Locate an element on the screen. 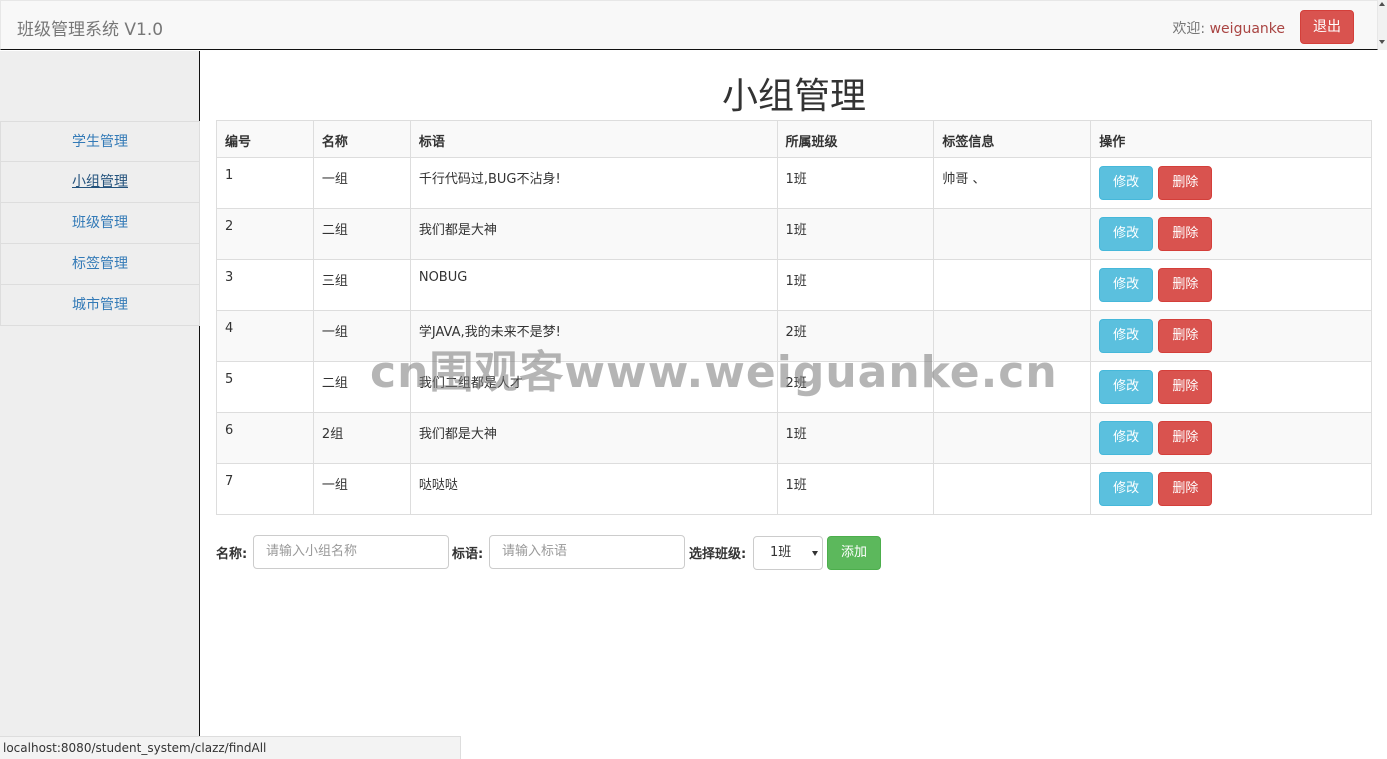  table-row: 6 2组 我们都是大神 1班 修改 删除 is located at coordinates (794, 438).